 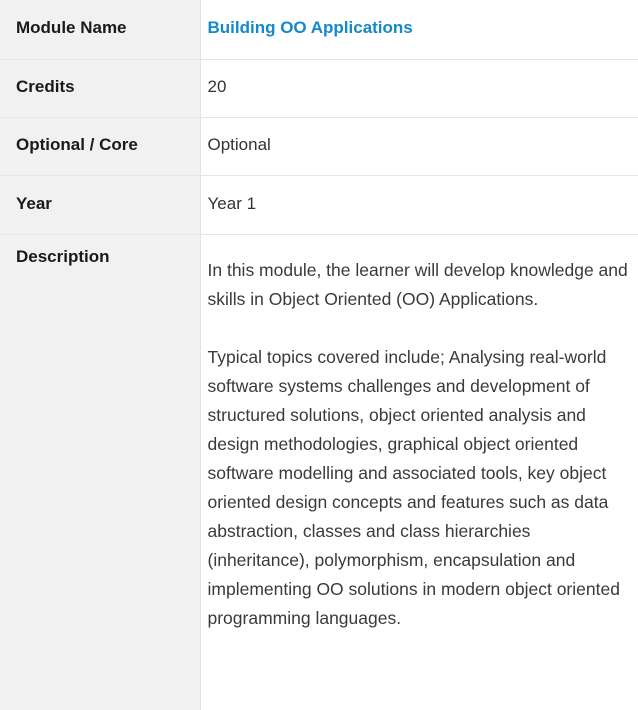 I want to click on table-row-year: Year Year 1, so click(x=319, y=205).